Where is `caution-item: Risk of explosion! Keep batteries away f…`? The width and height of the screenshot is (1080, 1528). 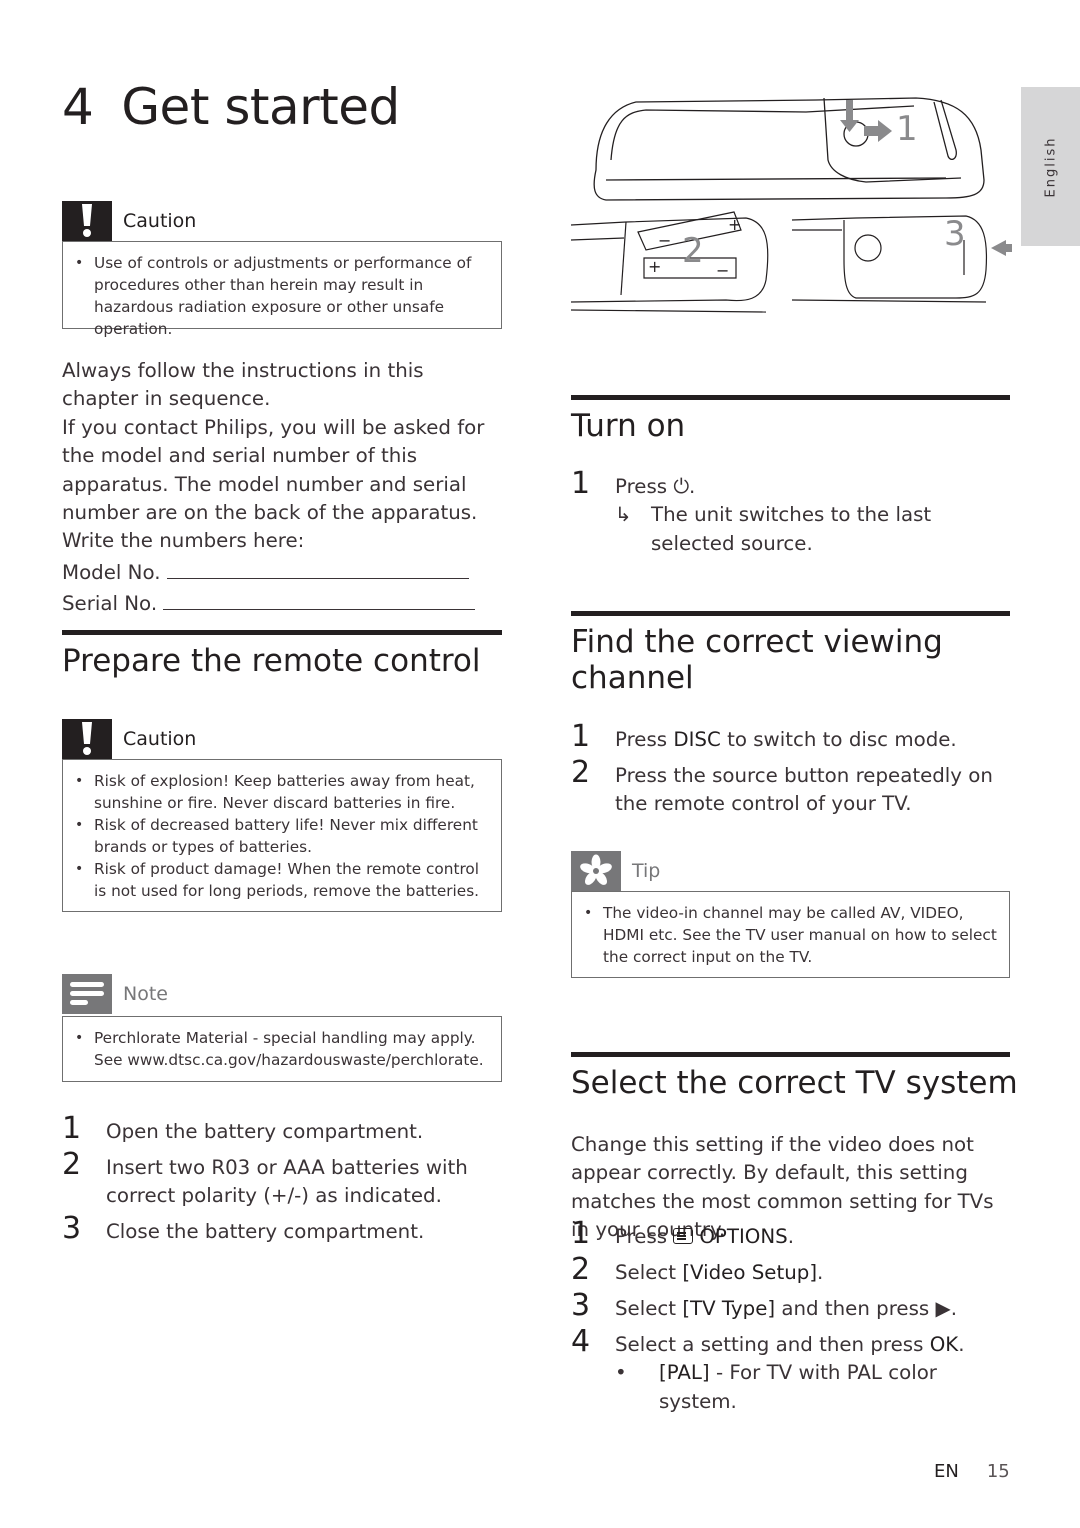
caution-item: Risk of explosion! Keep batteries away f… is located at coordinates (282, 792).